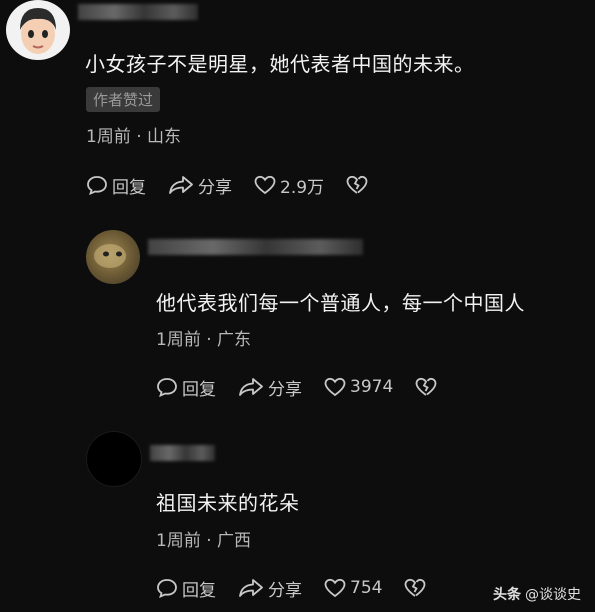 This screenshot has height=612, width=595. I want to click on like-button: 2.9万, so click(289, 185).